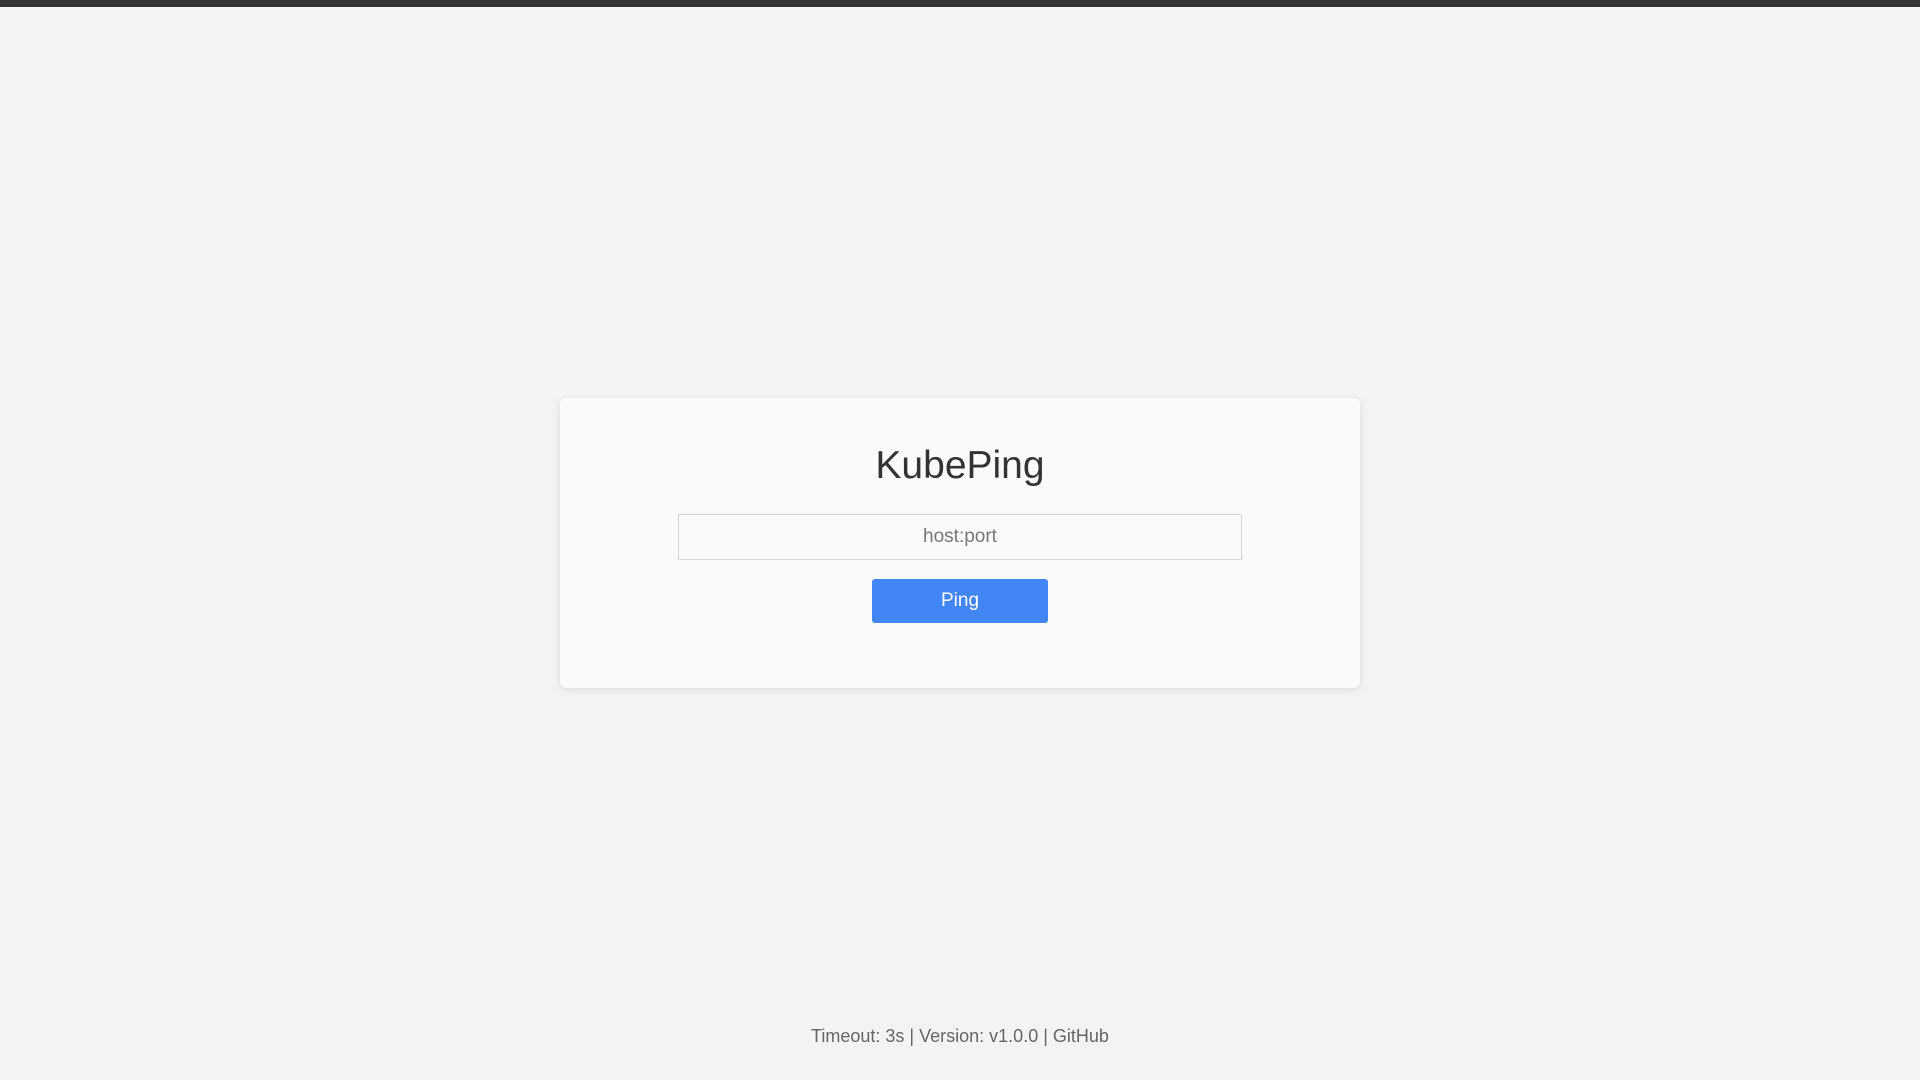 The image size is (1920, 1080). What do you see at coordinates (960, 3) in the screenshot?
I see `top-bar` at bounding box center [960, 3].